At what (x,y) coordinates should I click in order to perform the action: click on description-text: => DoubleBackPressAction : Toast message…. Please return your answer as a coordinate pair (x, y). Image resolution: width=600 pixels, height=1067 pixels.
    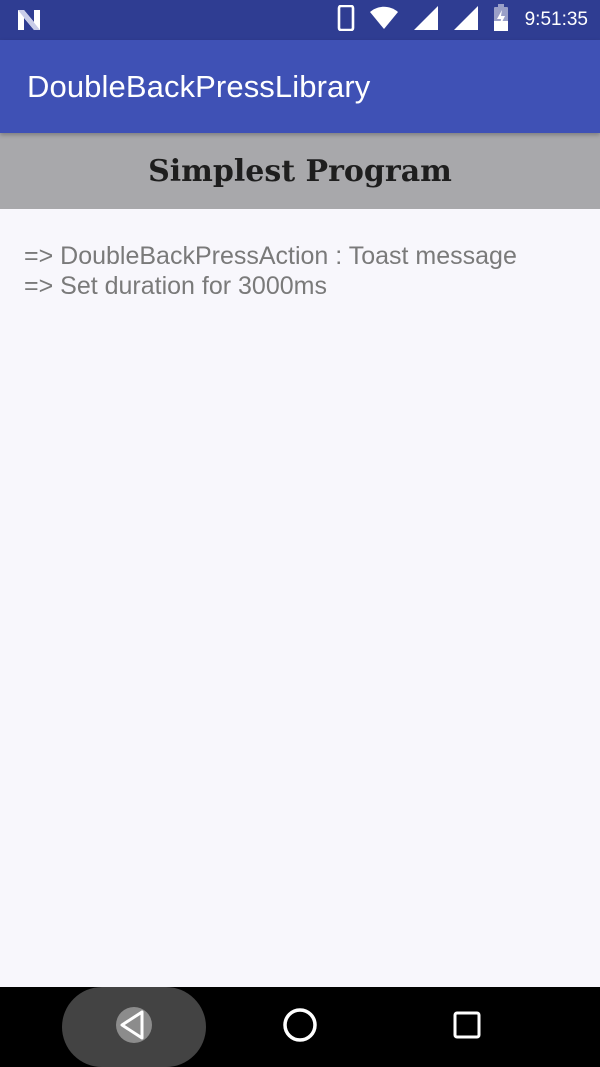
    Looking at the image, I should click on (304, 271).